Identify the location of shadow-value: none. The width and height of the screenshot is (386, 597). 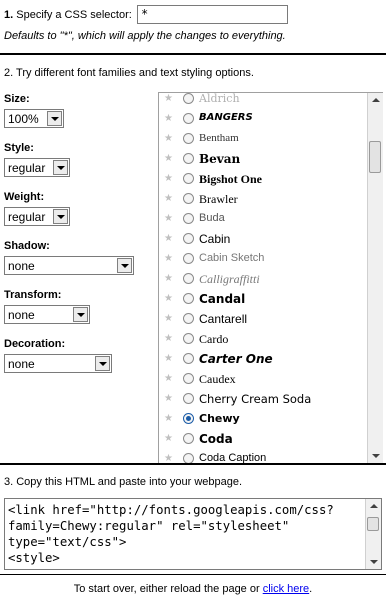
(21, 266).